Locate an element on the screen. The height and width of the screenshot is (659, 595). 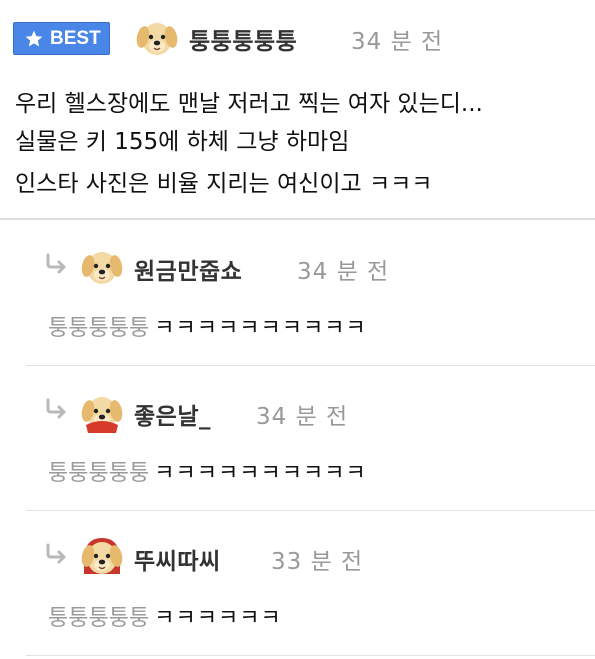
comment-time: 34 분 전 is located at coordinates (397, 42).